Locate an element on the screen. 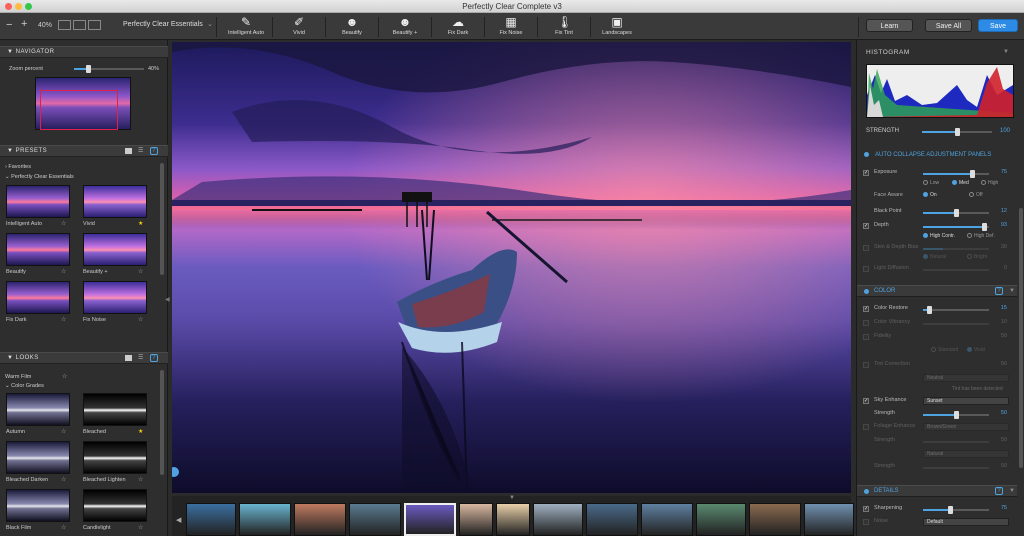 The width and height of the screenshot is (1024, 536). preset-select: Perfectly Clear Essentials is located at coordinates (163, 24).